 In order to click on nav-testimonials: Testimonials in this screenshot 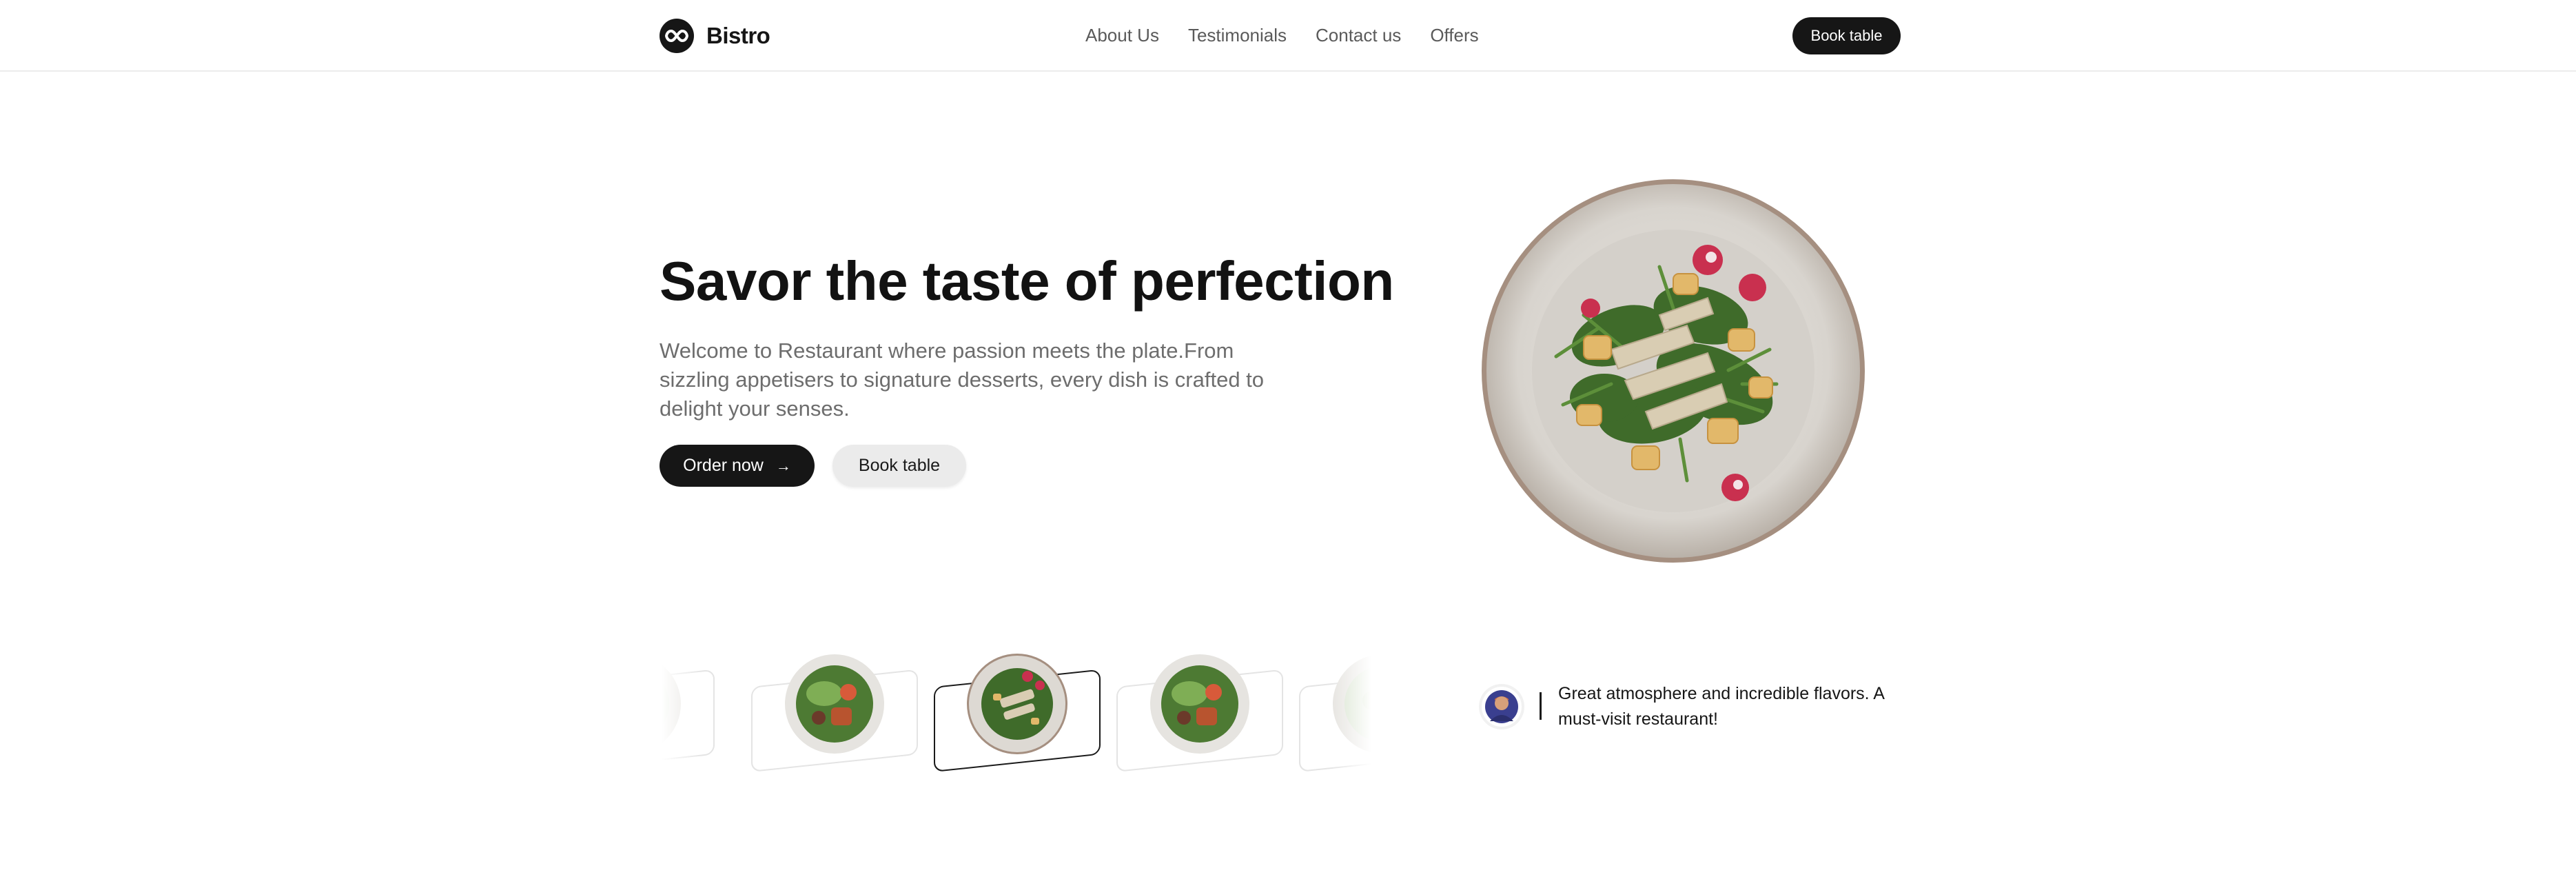, I will do `click(1237, 35)`.